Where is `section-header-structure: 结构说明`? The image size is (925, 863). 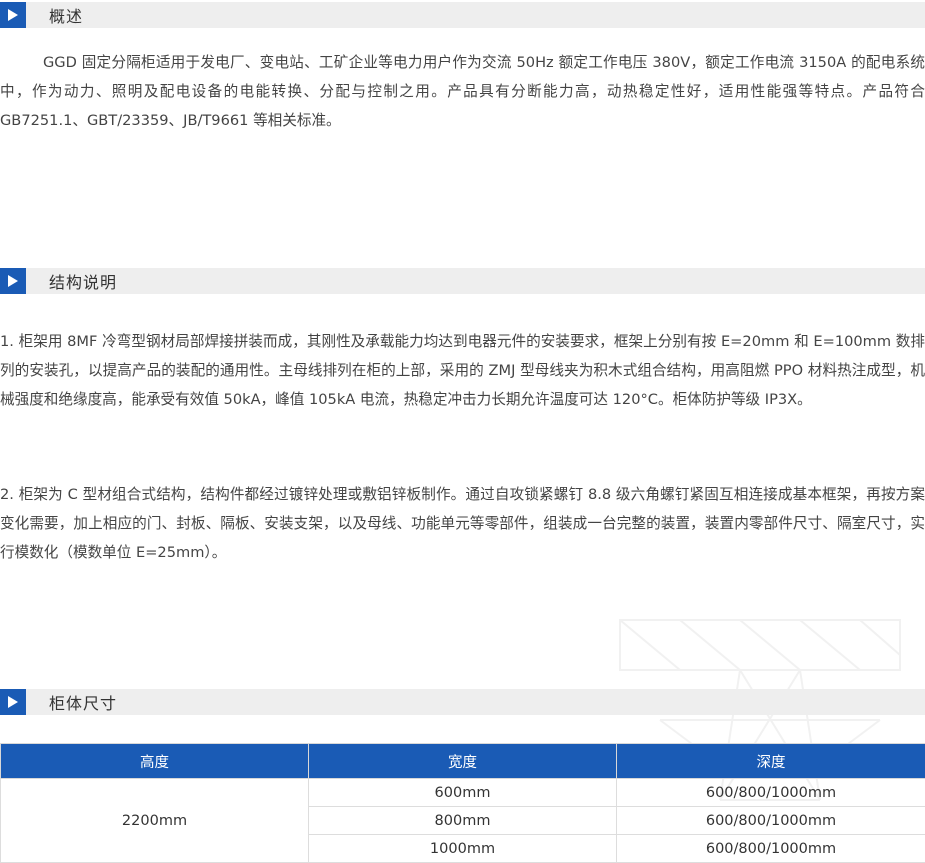
section-header-structure: 结构说明 is located at coordinates (462, 281).